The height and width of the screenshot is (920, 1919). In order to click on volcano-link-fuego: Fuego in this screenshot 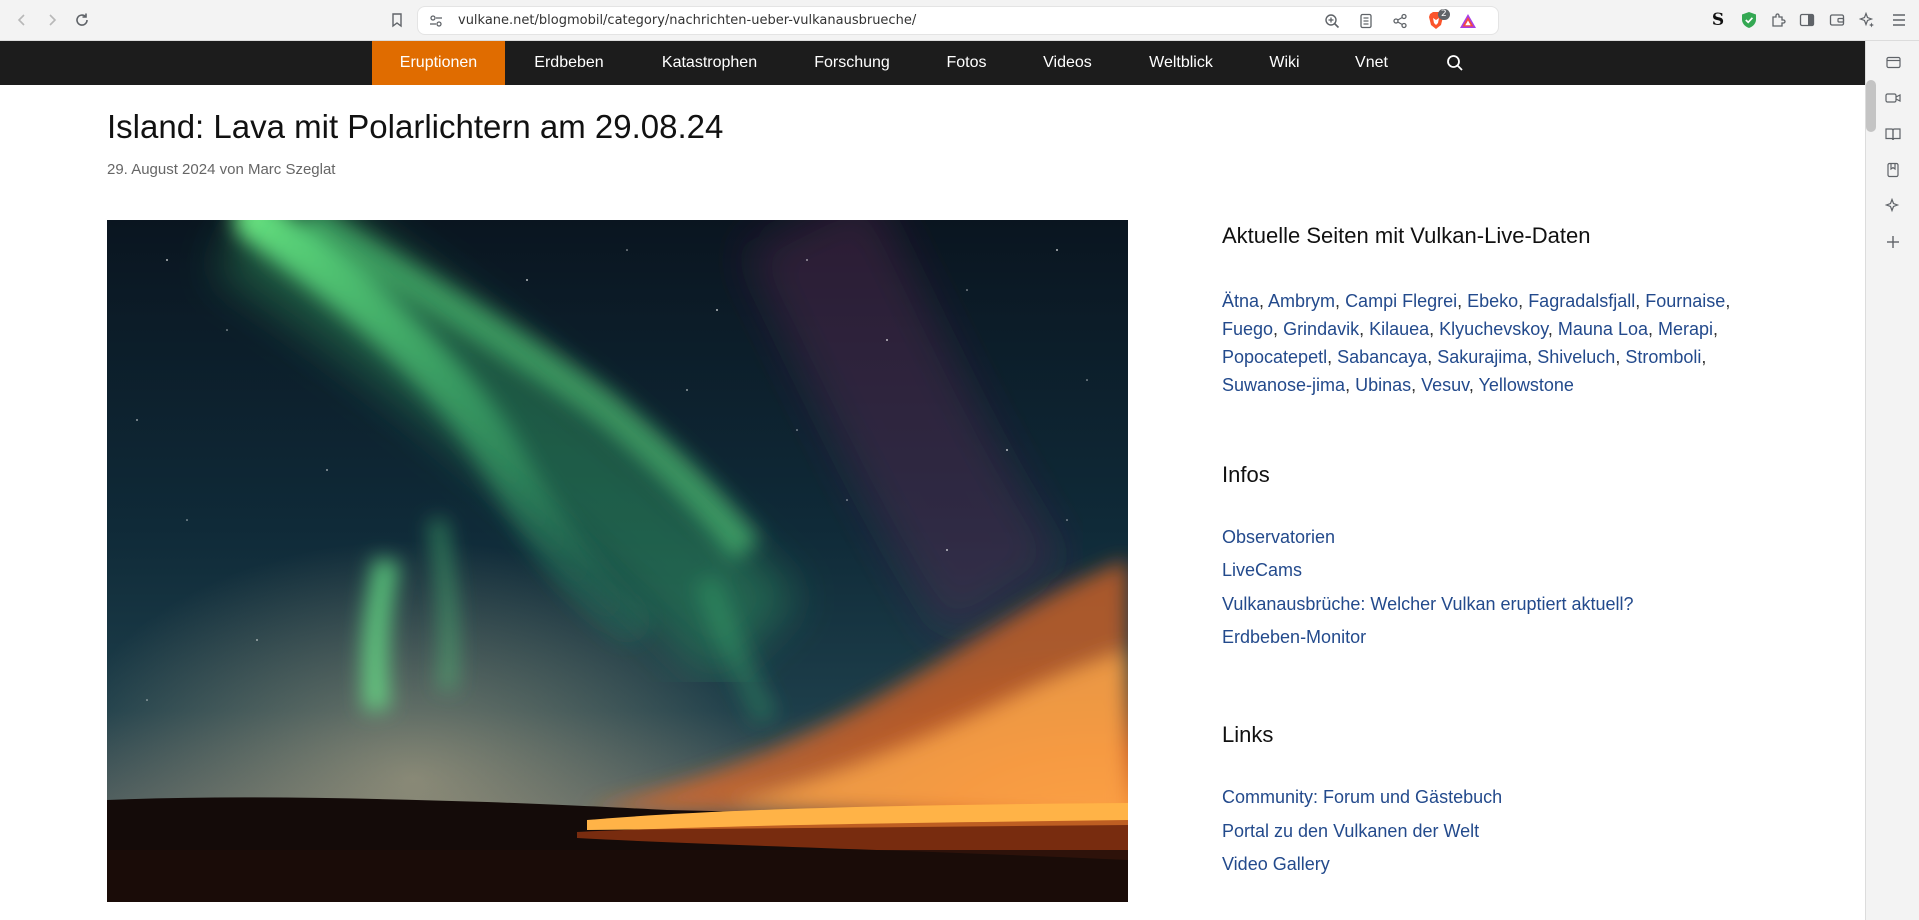, I will do `click(1247, 329)`.